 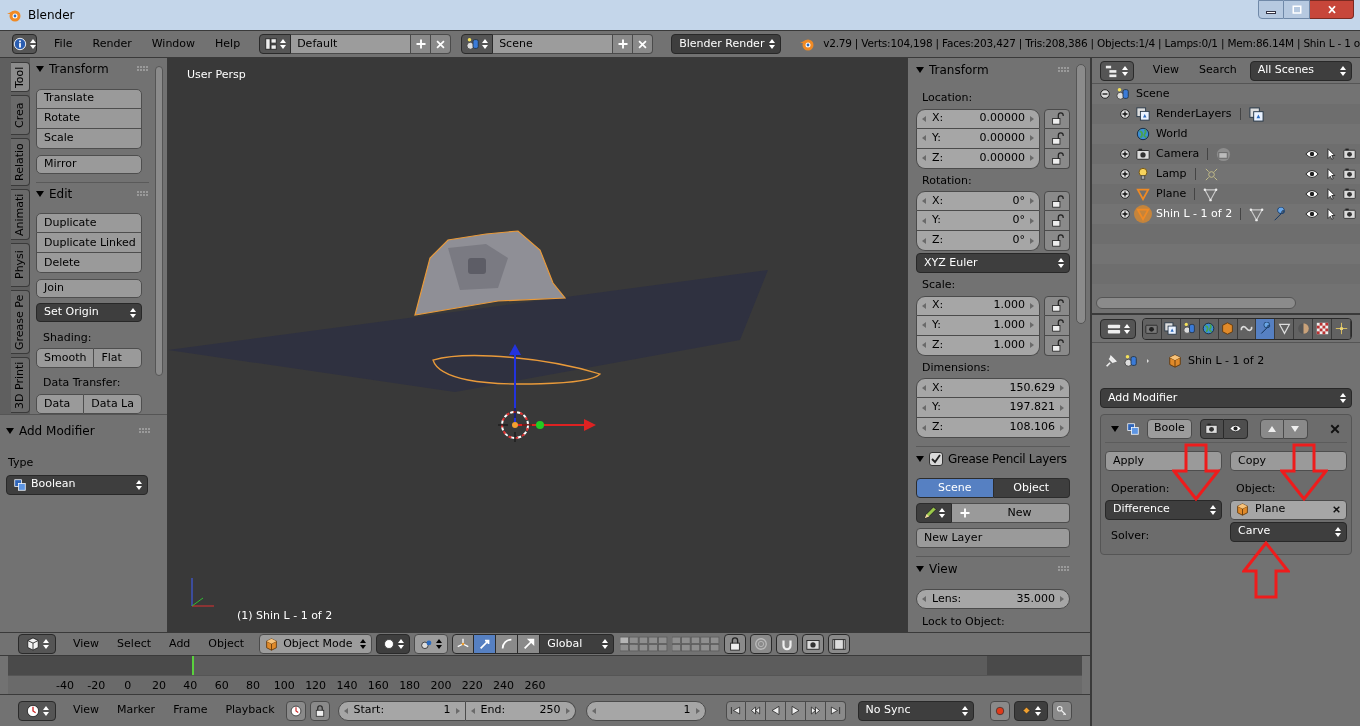 I want to click on frame-tick-label: 120, so click(x=316, y=686).